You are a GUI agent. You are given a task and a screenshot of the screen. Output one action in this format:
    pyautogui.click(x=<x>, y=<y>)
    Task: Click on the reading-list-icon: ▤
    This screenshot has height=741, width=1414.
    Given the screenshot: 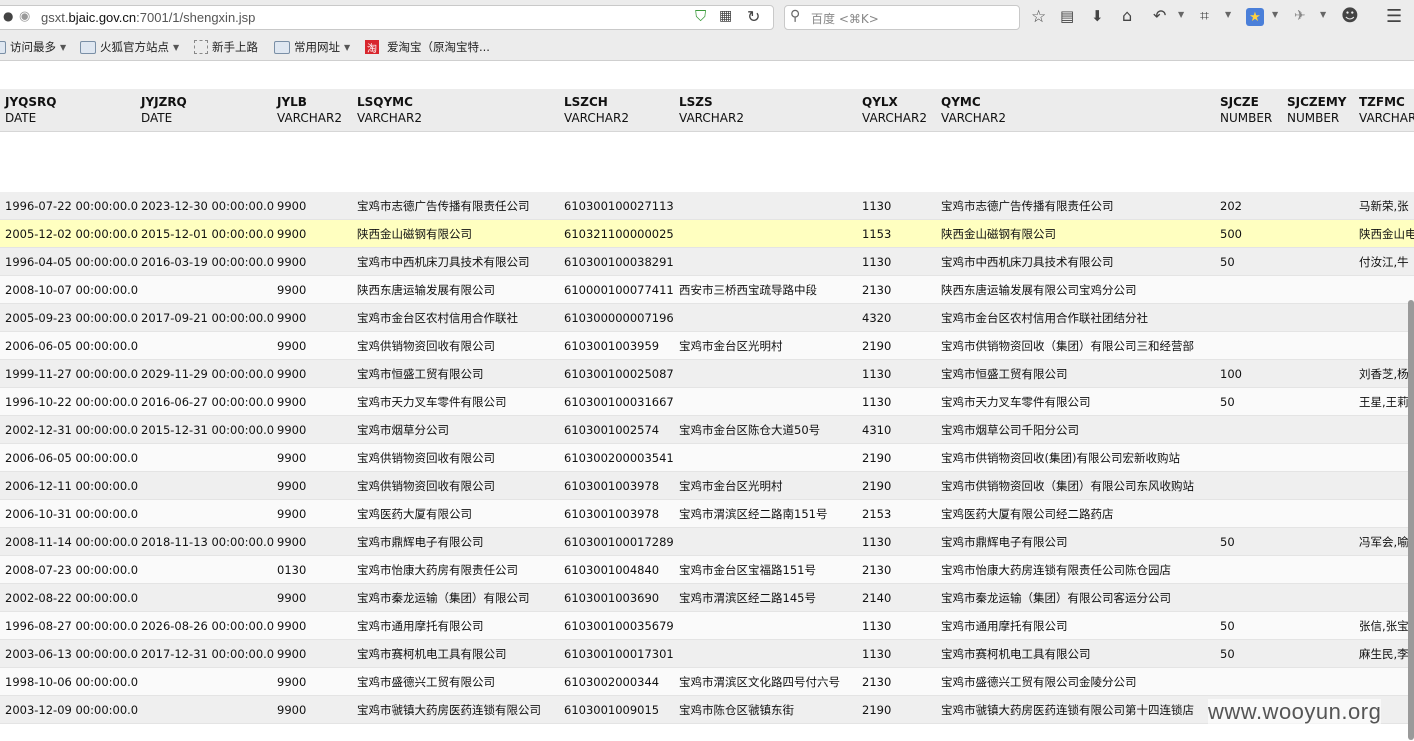 What is the action you would take?
    pyautogui.click(x=1067, y=16)
    